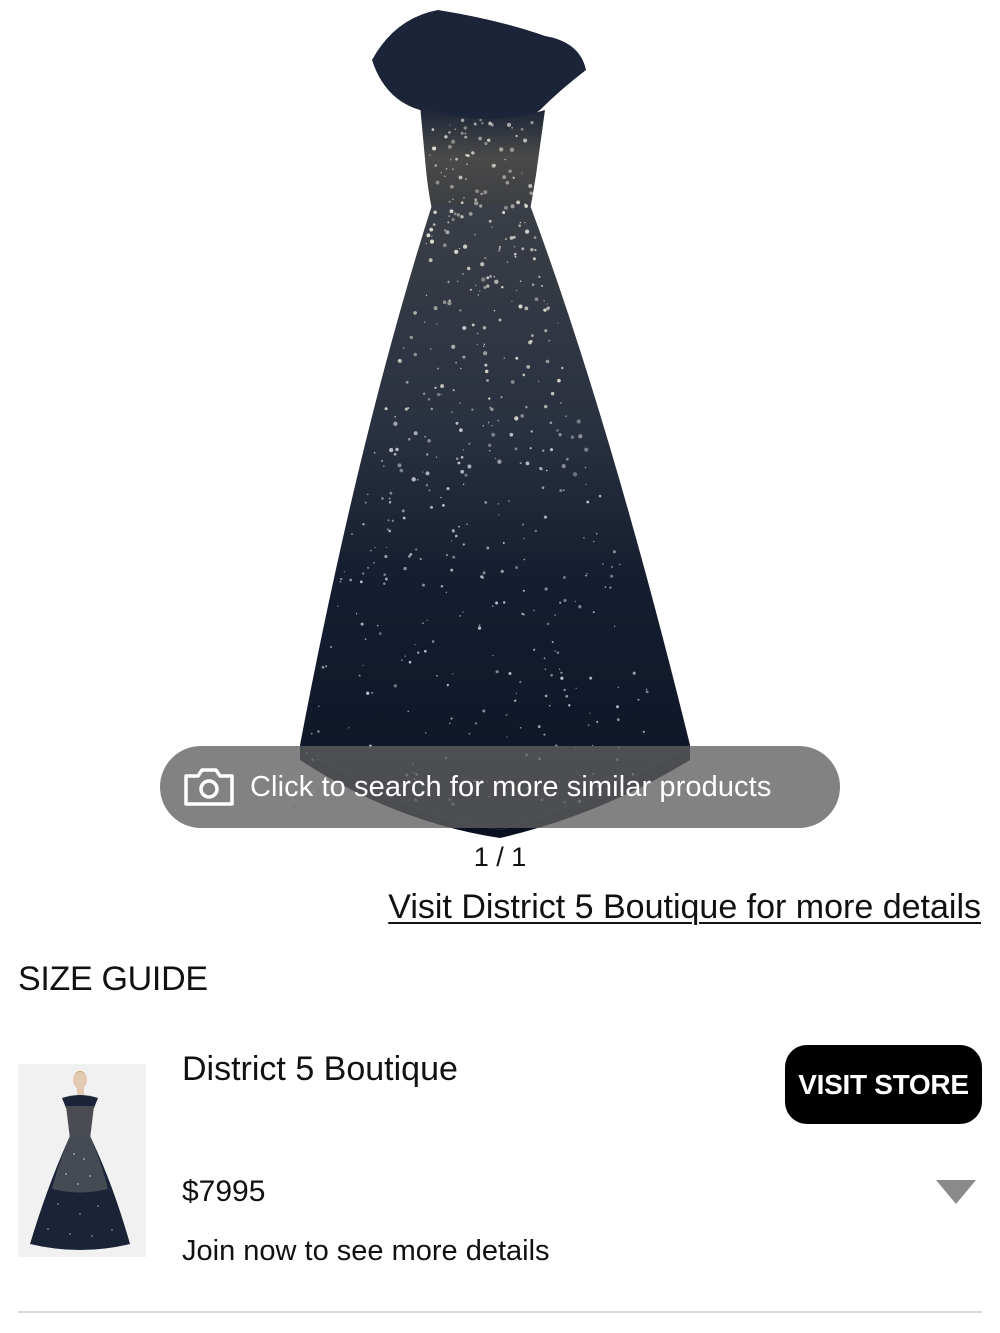  I want to click on visit-store-button: VISIT STORE, so click(883, 1084).